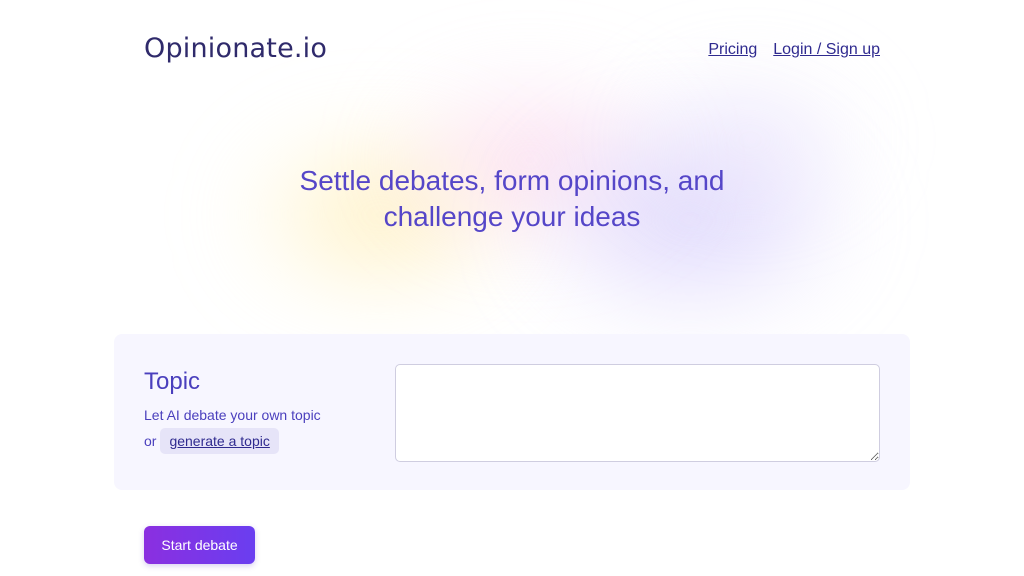 Image resolution: width=1024 pixels, height=576 pixels. Describe the element at coordinates (732, 50) in the screenshot. I see `pricing-link: Pricing` at that location.